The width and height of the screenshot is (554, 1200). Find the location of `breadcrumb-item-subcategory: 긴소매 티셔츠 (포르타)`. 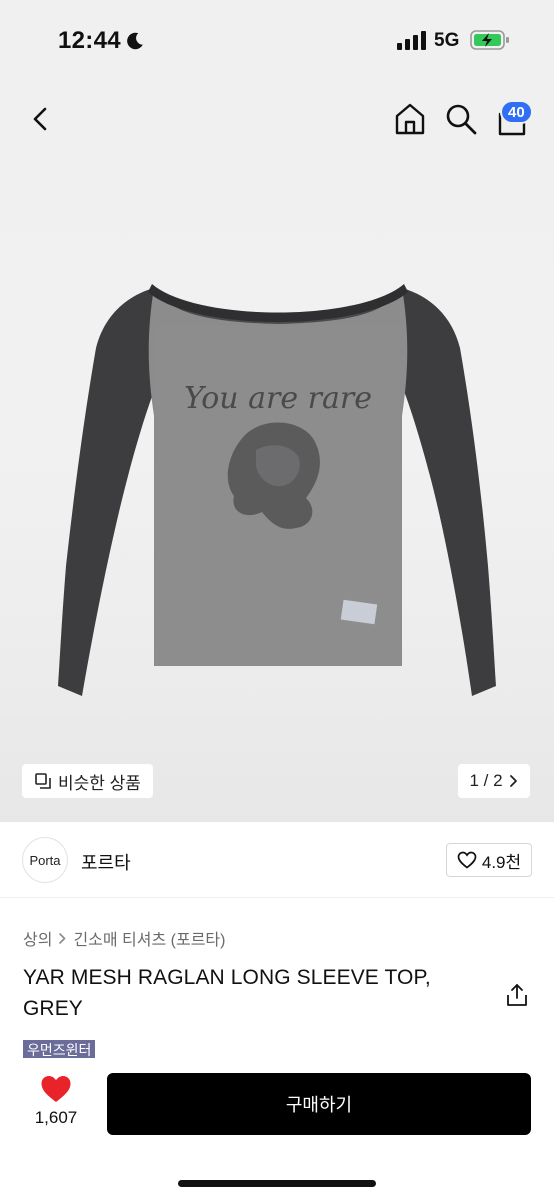

breadcrumb-item-subcategory: 긴소매 티셔츠 (포르타) is located at coordinates (149, 938).